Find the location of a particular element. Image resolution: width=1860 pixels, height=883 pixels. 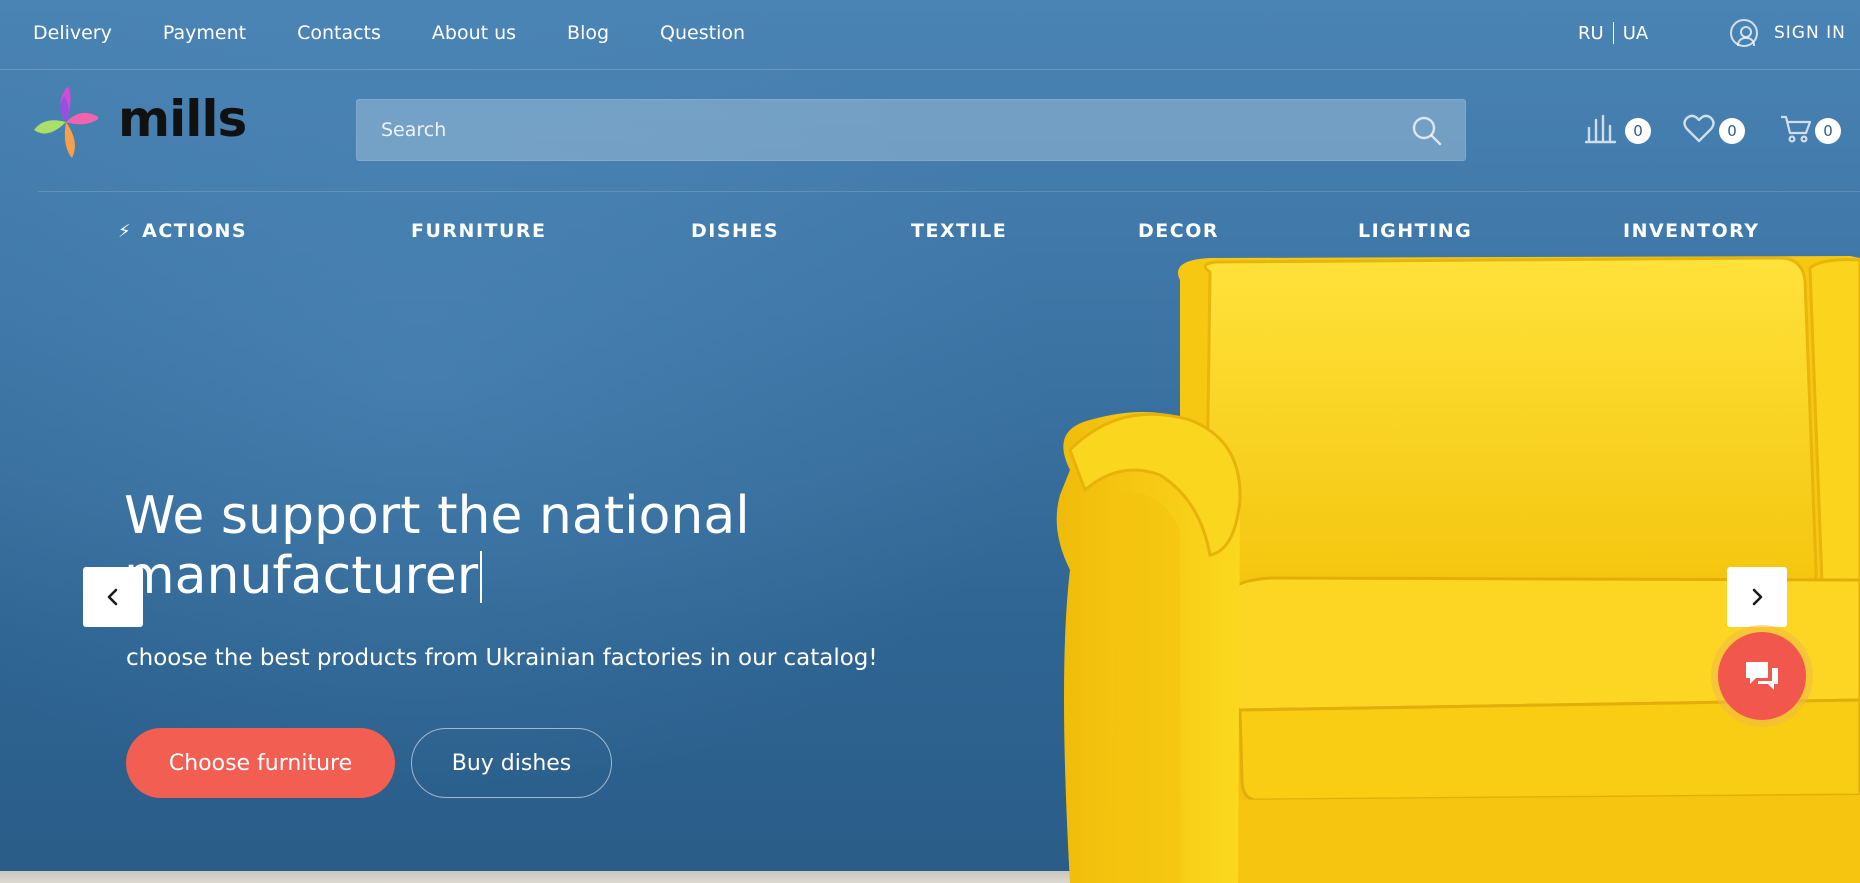

link-delivery: Delivery is located at coordinates (72, 33).